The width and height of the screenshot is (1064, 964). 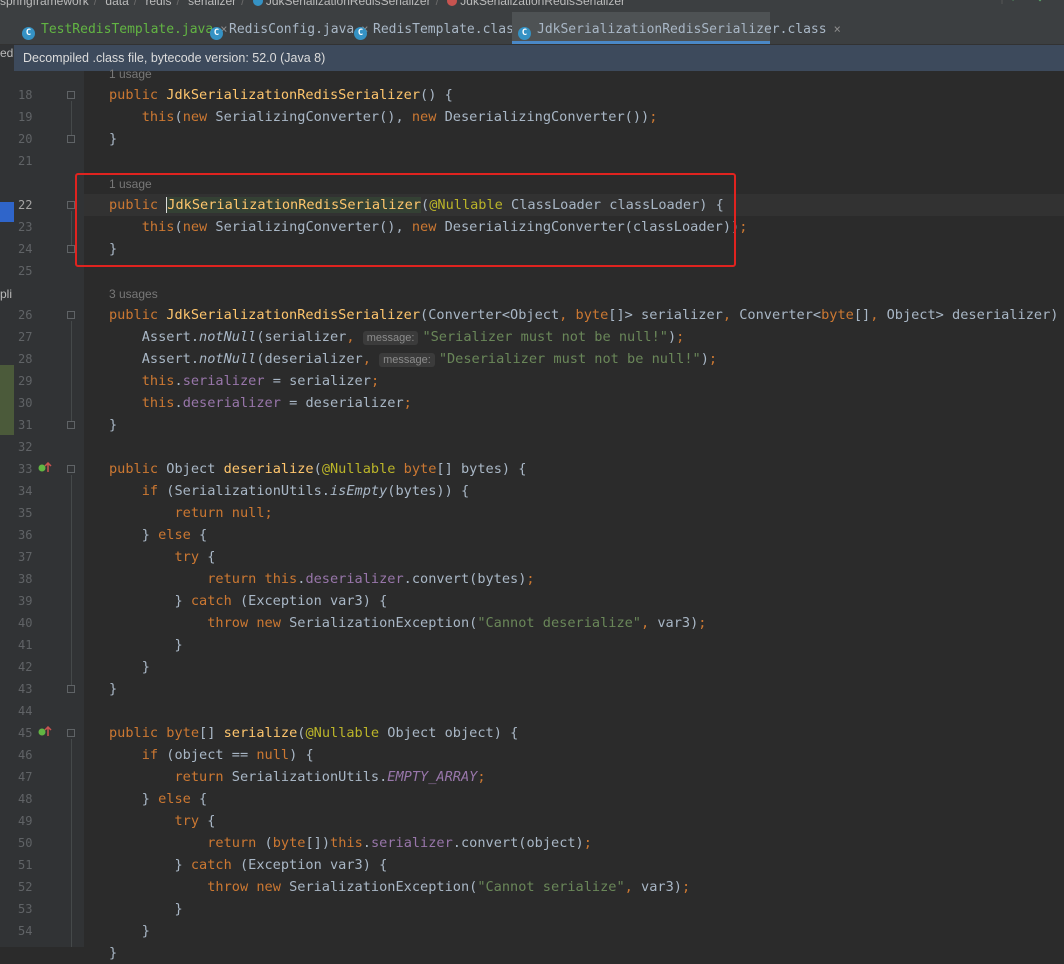 I want to click on line-number: 21, so click(x=25, y=161).